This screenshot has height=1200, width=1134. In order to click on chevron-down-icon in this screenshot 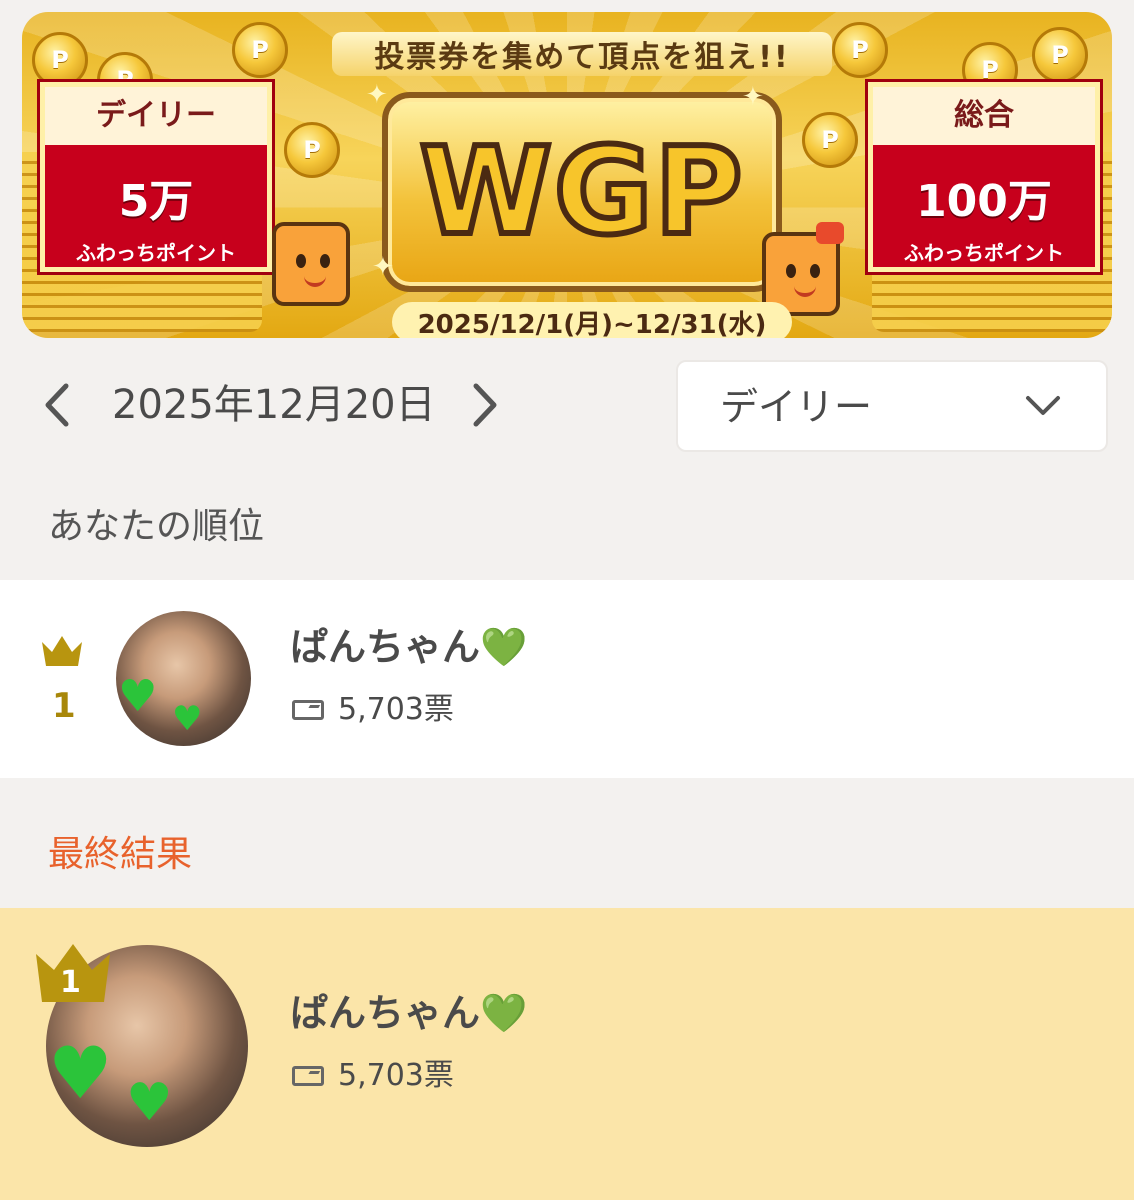, I will do `click(1043, 405)`.